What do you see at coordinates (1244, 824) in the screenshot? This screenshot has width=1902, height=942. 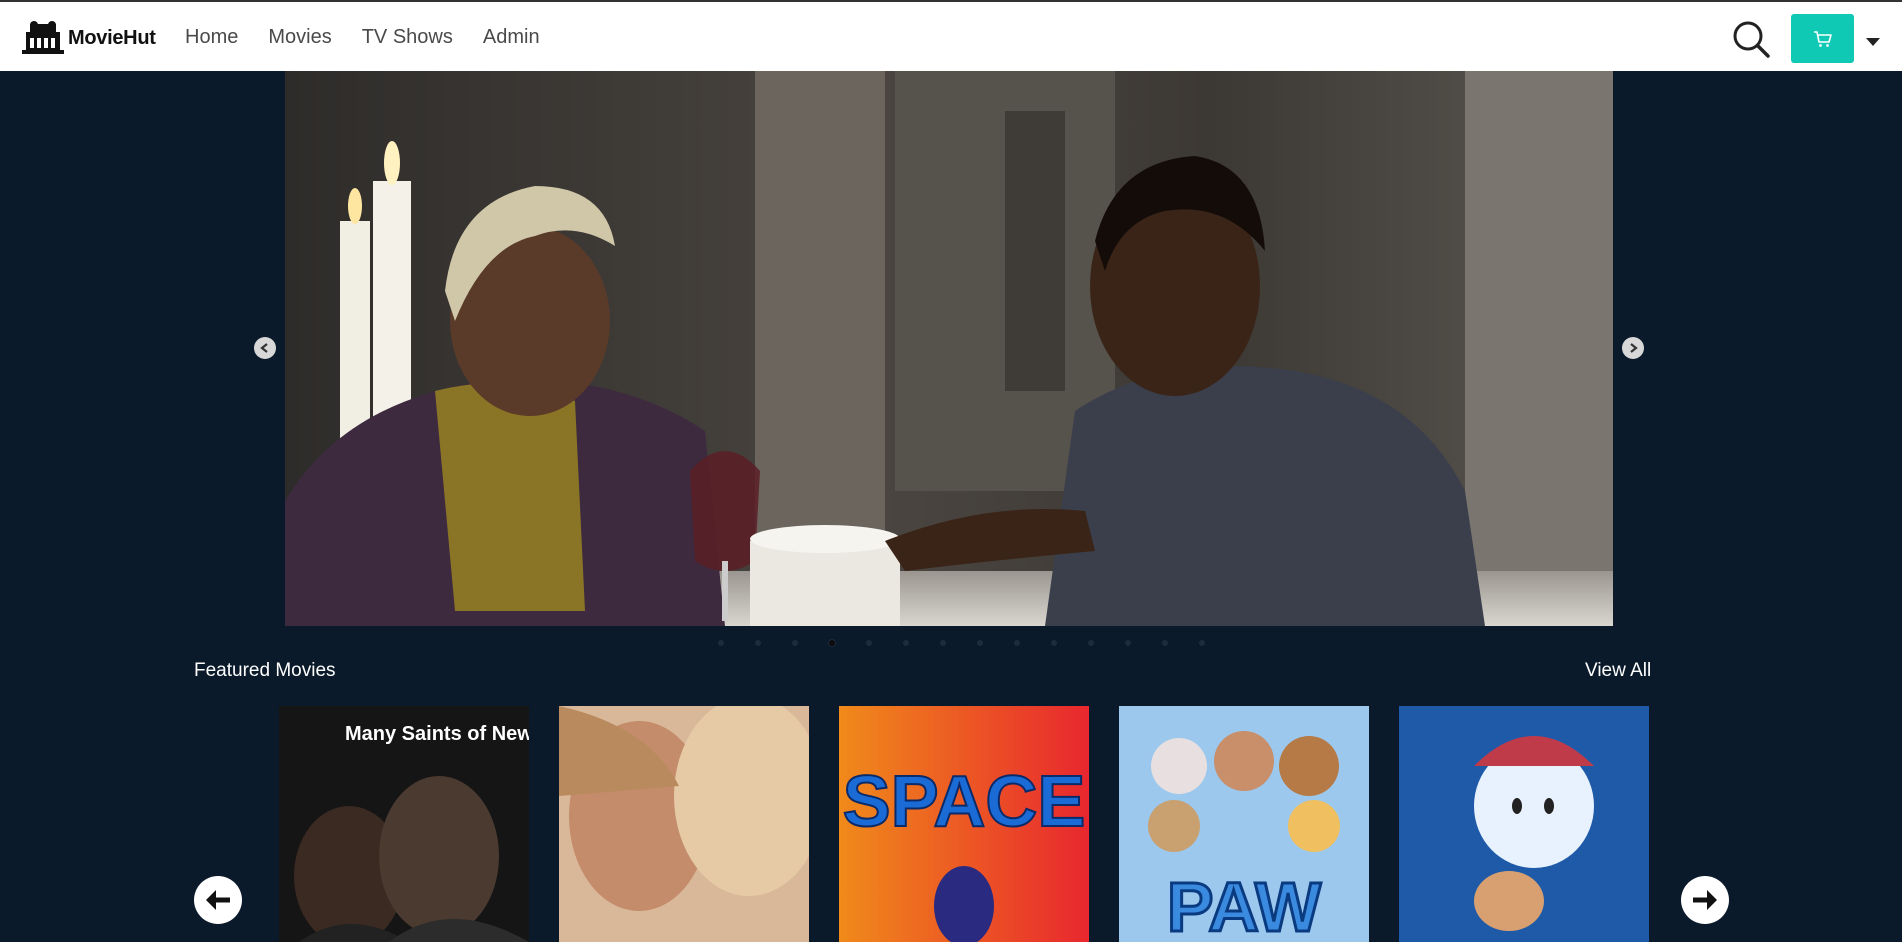 I see `movie-poster: PAW` at bounding box center [1244, 824].